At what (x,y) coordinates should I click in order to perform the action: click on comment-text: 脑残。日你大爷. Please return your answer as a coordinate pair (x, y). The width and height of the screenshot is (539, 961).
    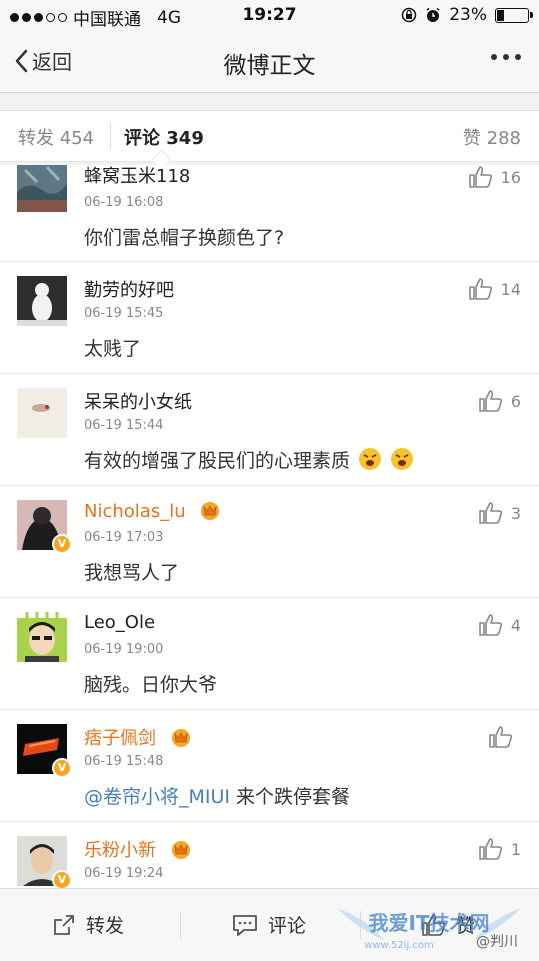
    Looking at the image, I should click on (151, 685).